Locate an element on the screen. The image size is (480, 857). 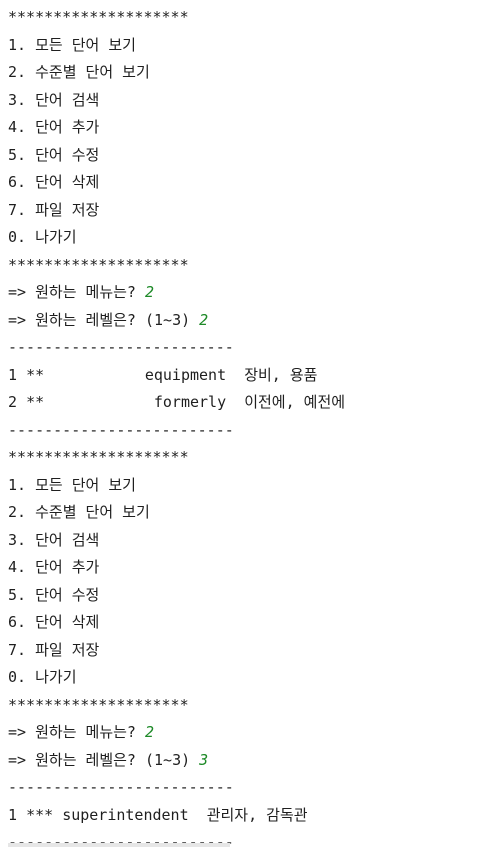
word-row: 1 ** equipment 장비, 용품 is located at coordinates (244, 376).